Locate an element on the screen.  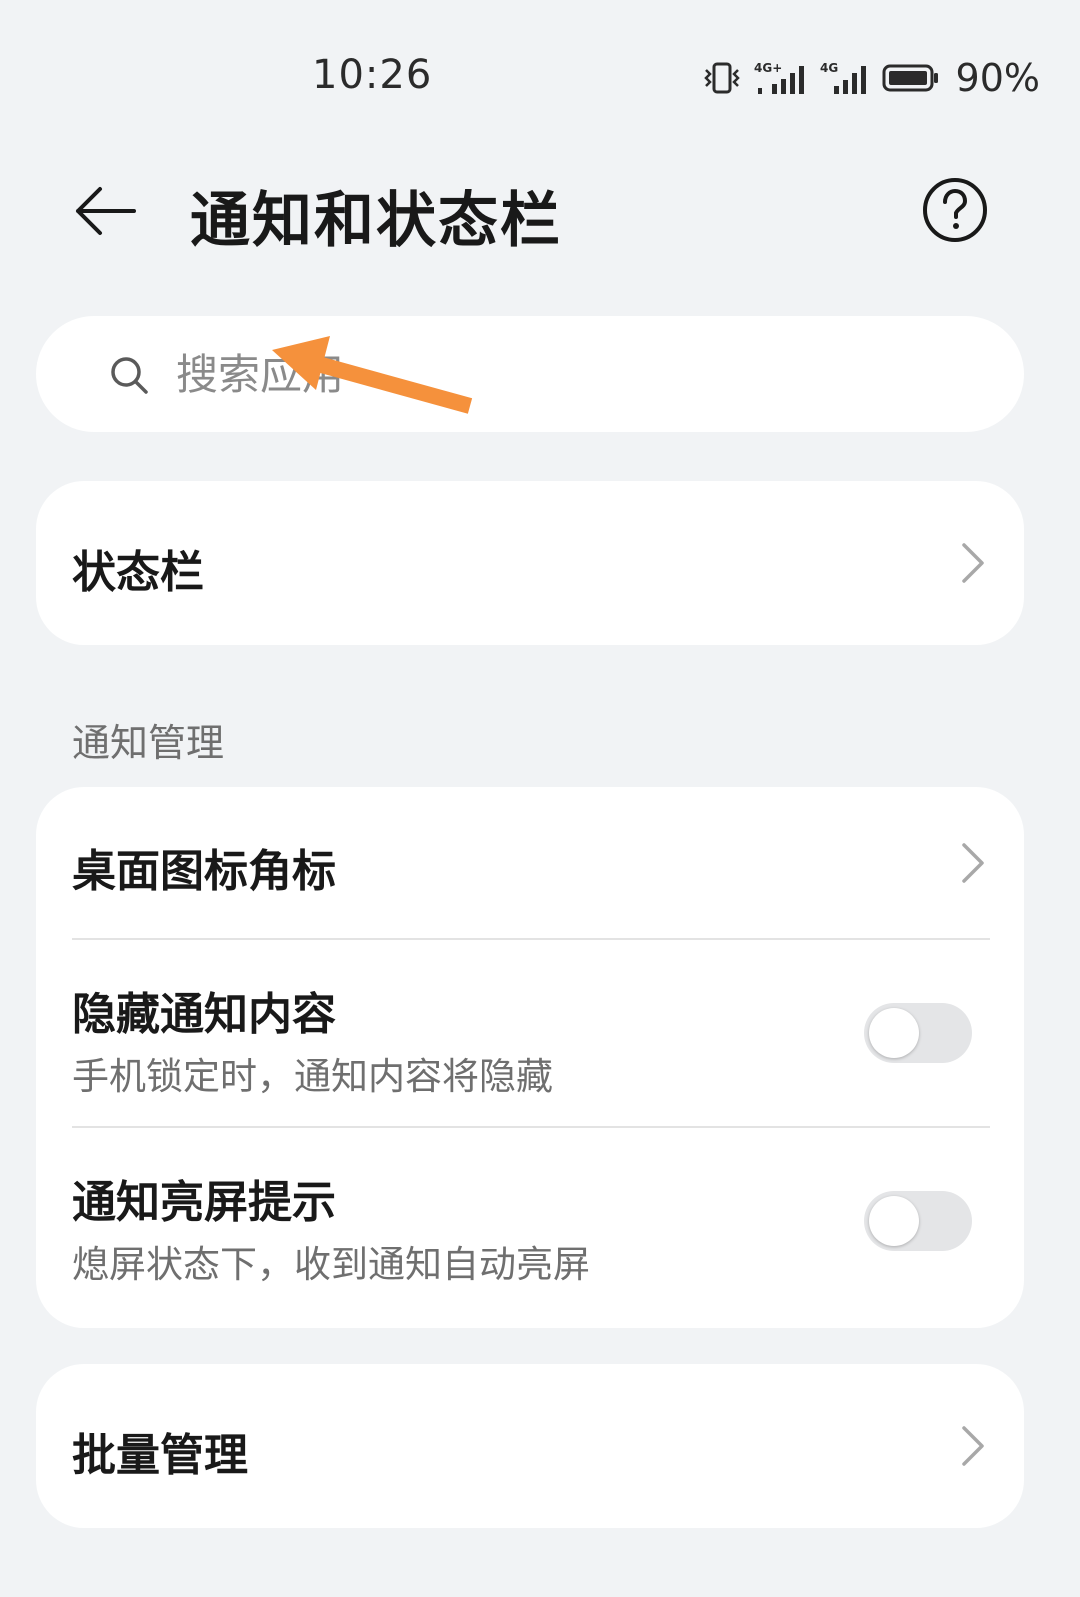
hide-notification-content-label: 隐藏通知内容 is located at coordinates (204, 1014).